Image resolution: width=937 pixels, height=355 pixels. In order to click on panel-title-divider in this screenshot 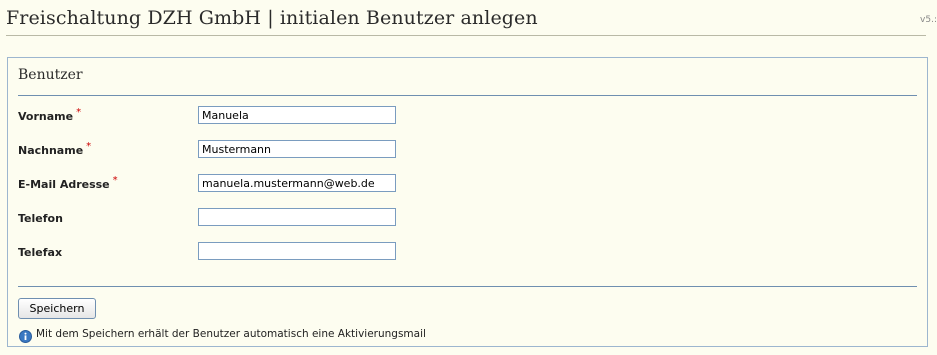, I will do `click(467, 95)`.